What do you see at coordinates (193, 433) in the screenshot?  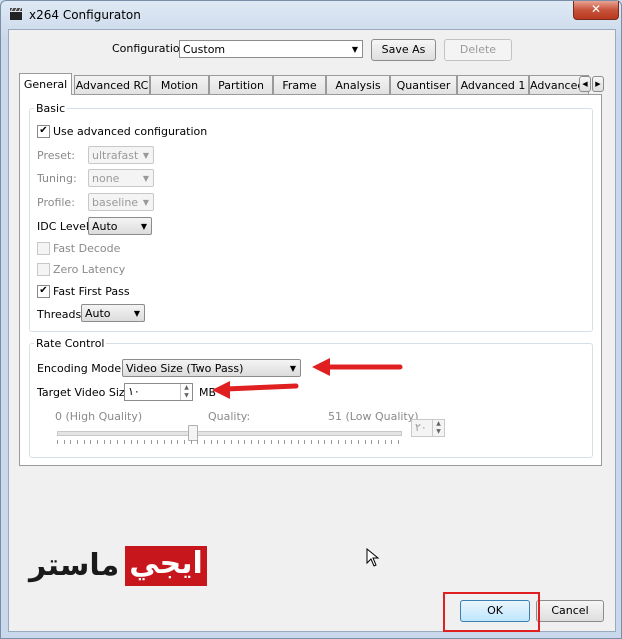 I see `slider-thumb` at bounding box center [193, 433].